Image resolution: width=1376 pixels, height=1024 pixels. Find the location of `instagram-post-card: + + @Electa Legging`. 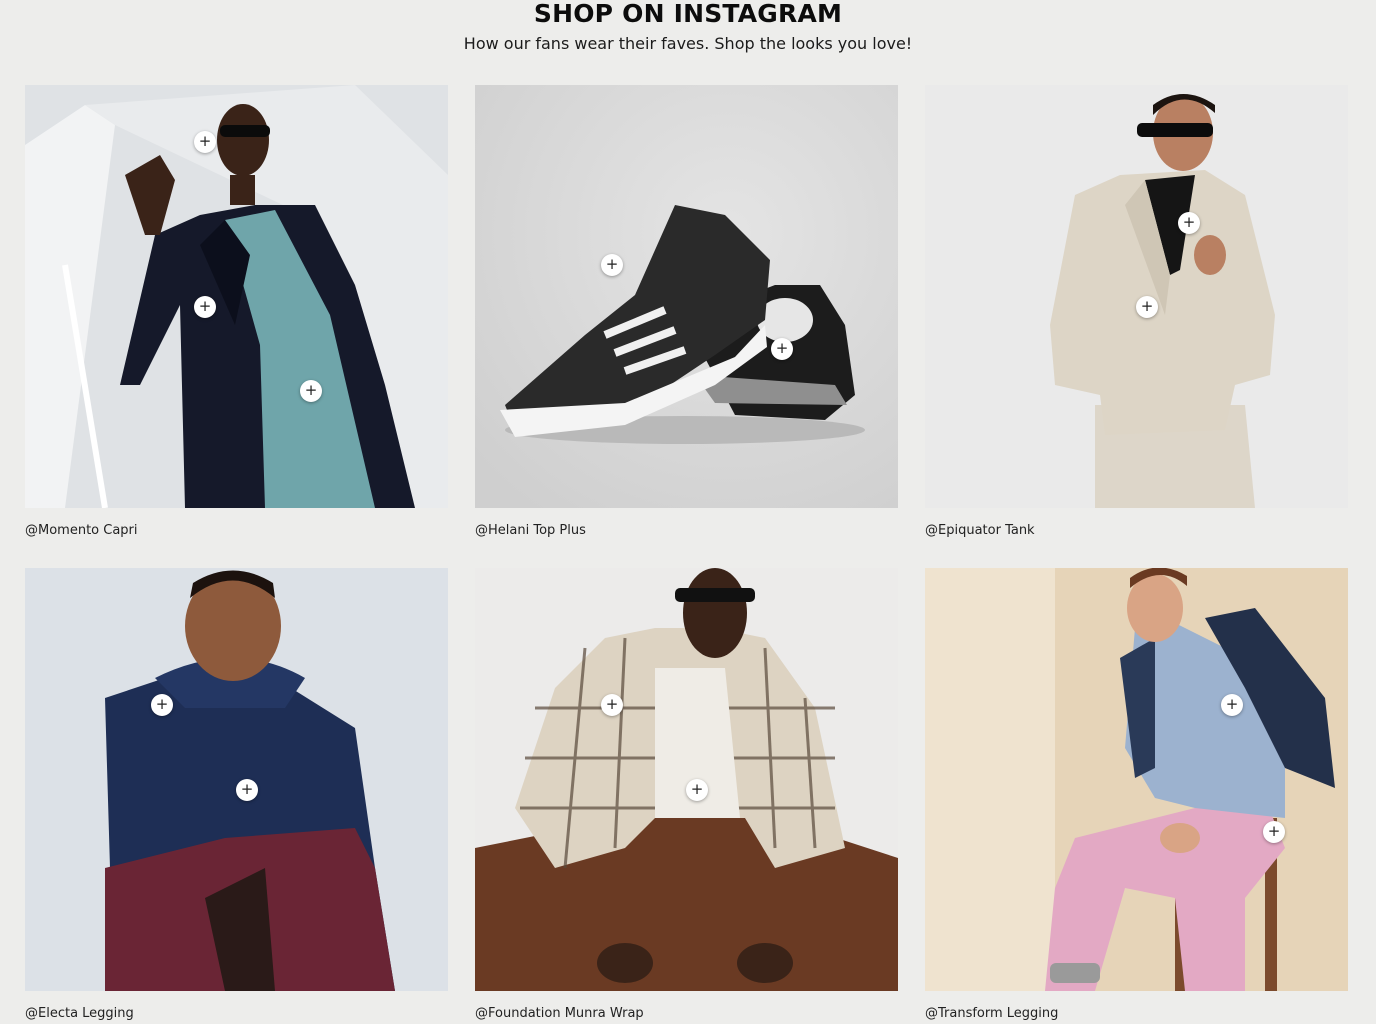

instagram-post-card: + + @Electa Legging is located at coordinates (236, 794).